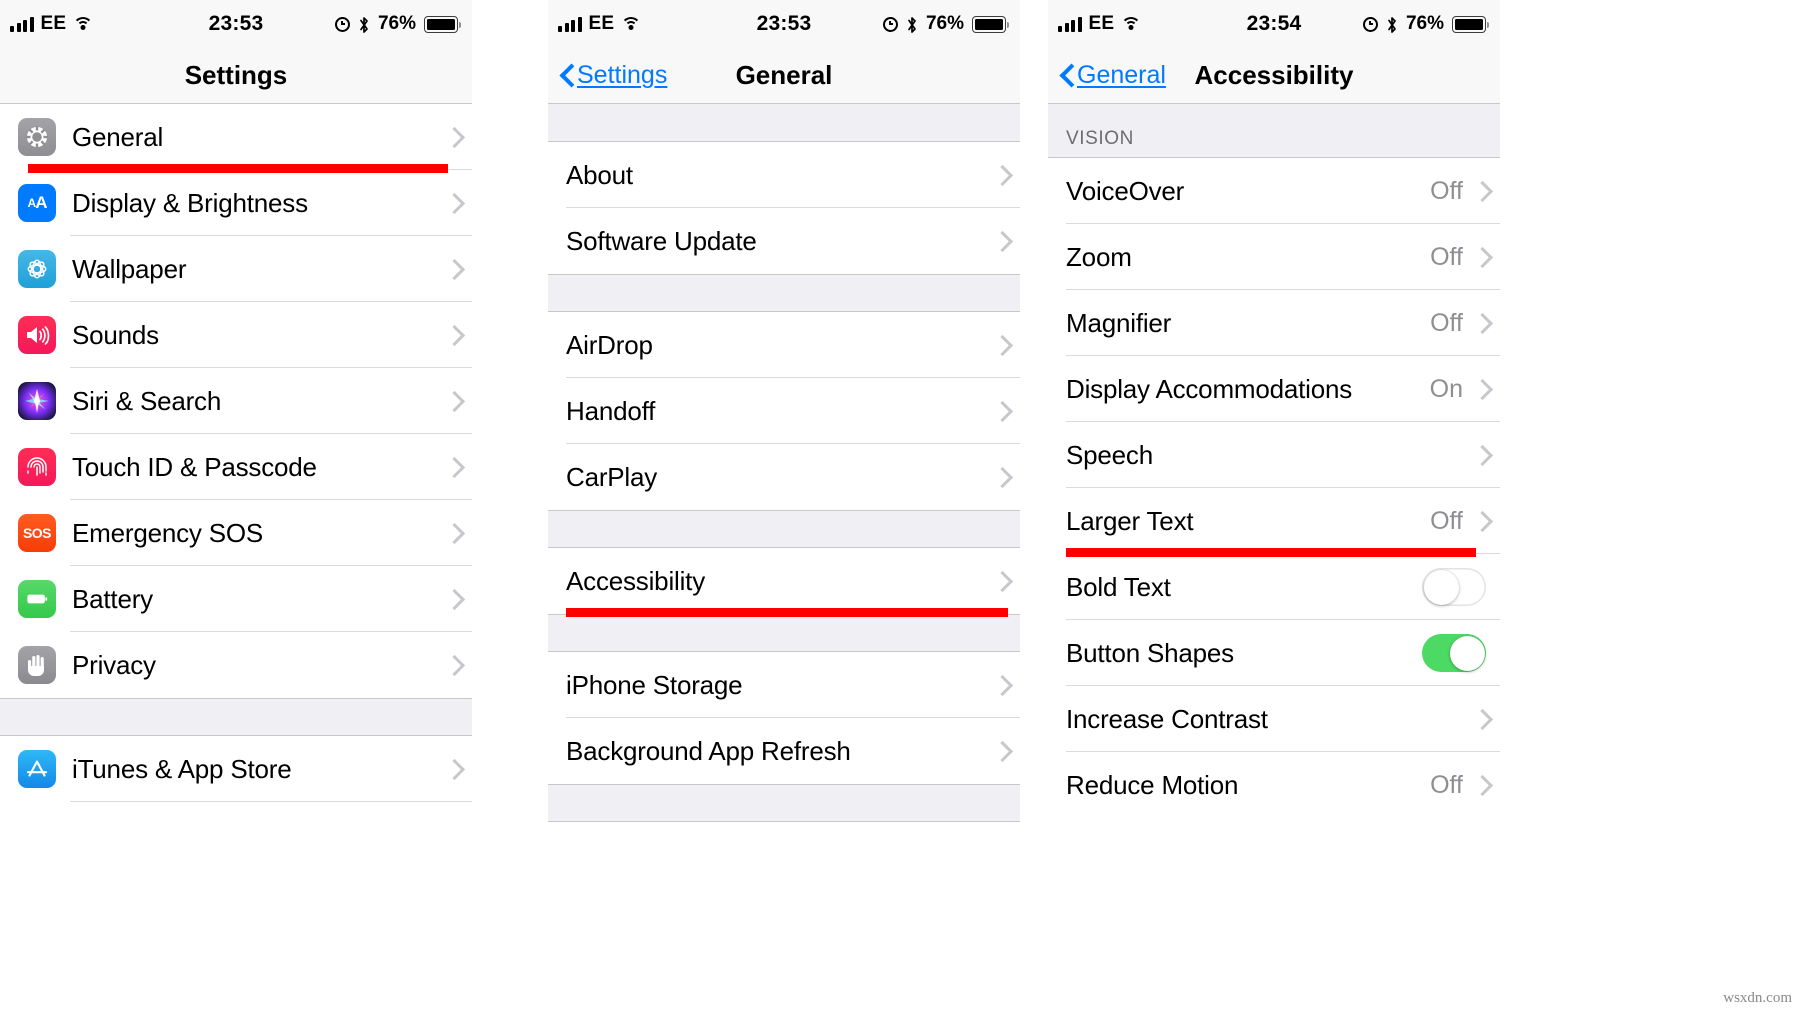 The image size is (1800, 1013). What do you see at coordinates (1274, 76) in the screenshot?
I see `nav-bar: General Accessibility` at bounding box center [1274, 76].